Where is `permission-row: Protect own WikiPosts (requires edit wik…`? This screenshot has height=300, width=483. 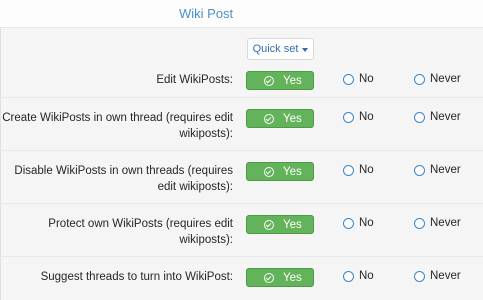
permission-row: Protect own WikiPosts (requires edit wik… is located at coordinates (241, 231).